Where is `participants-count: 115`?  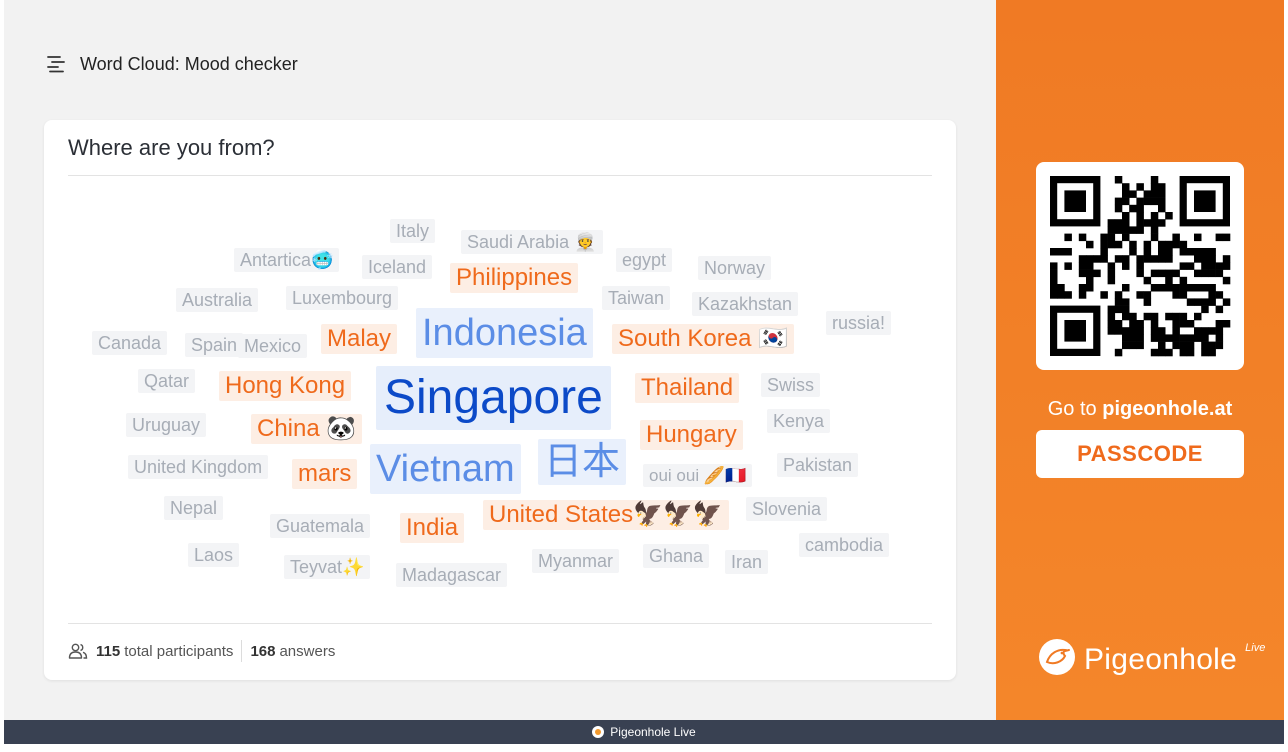 participants-count: 115 is located at coordinates (108, 651).